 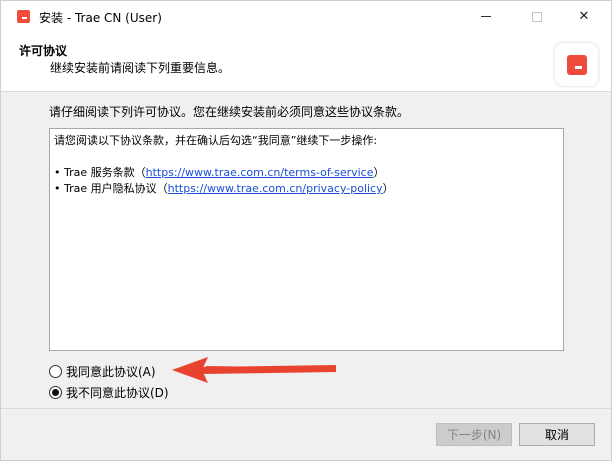 What do you see at coordinates (474, 434) in the screenshot?
I see `next-button: 下一步(N)` at bounding box center [474, 434].